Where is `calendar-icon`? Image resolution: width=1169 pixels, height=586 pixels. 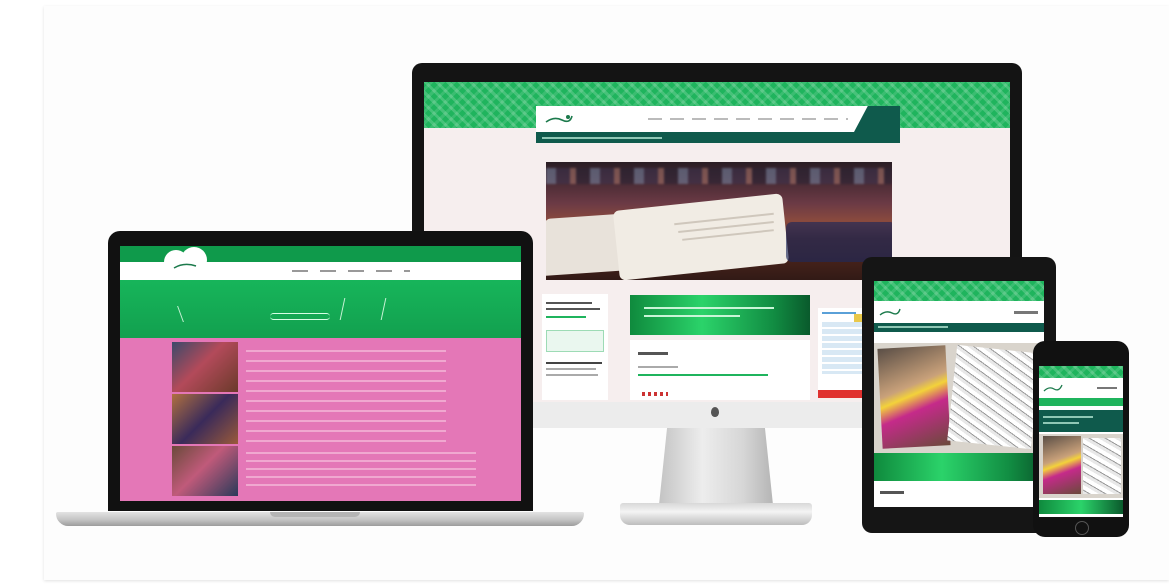 calendar-icon is located at coordinates (842, 348).